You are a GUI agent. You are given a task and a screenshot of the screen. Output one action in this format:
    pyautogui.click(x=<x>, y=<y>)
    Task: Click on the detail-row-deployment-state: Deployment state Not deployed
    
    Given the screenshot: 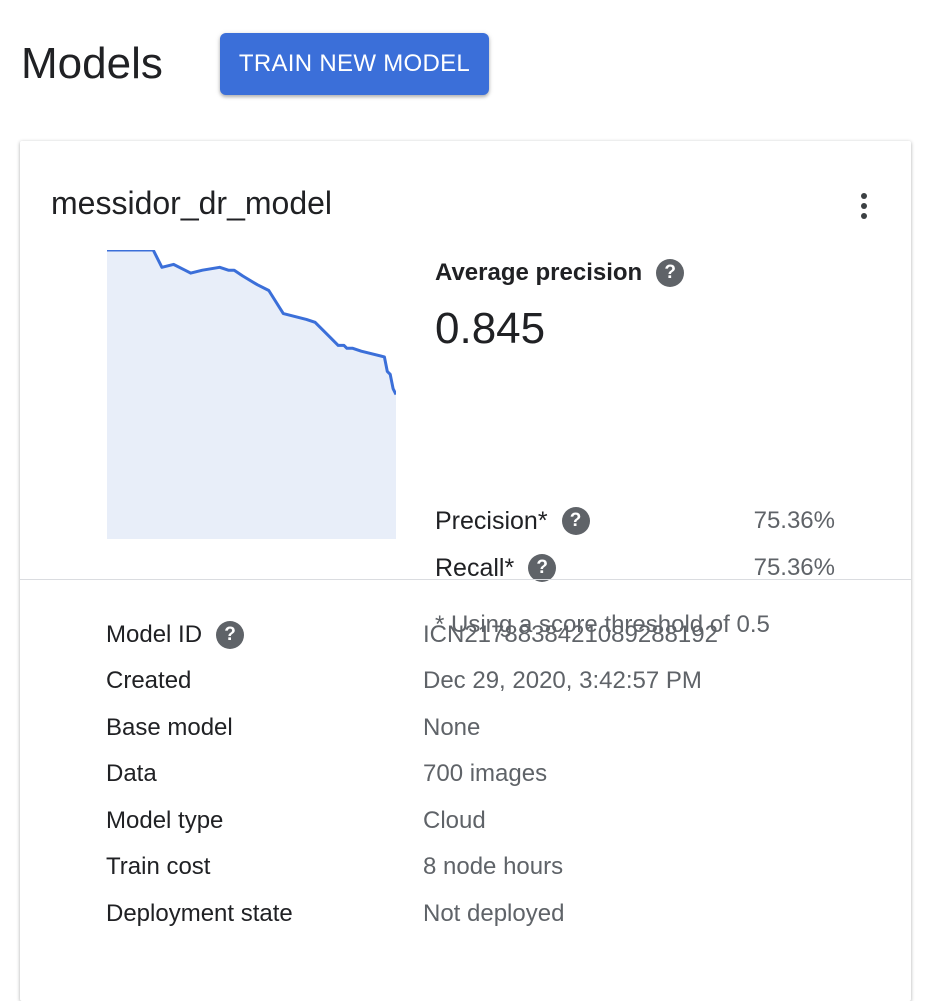 What is the action you would take?
    pyautogui.click(x=486, y=914)
    